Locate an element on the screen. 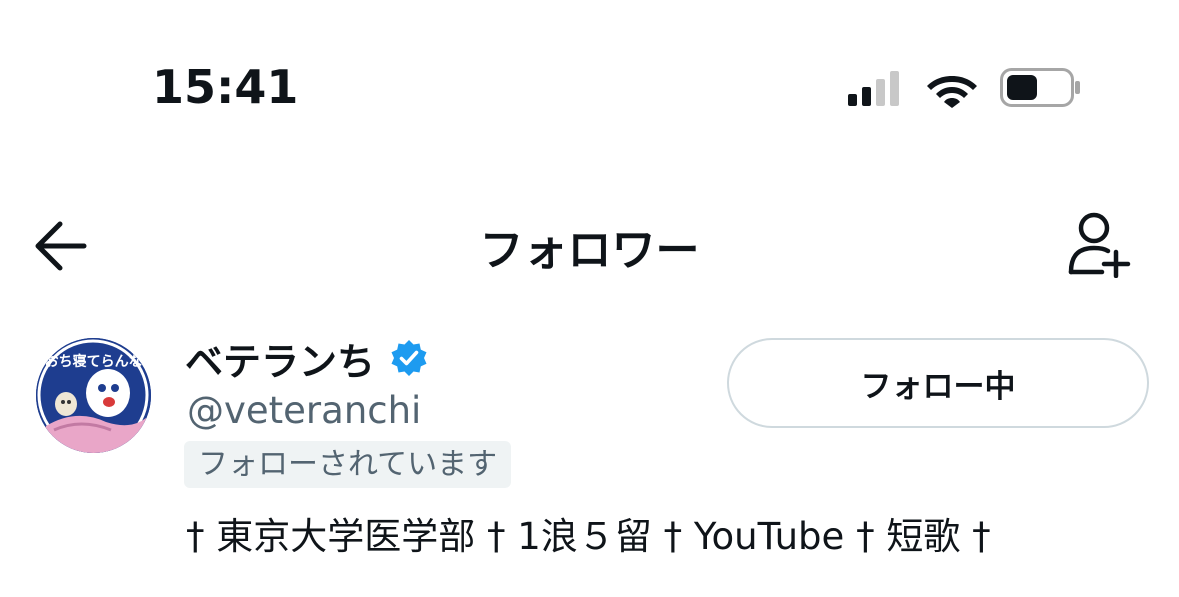  avatar-image: ぶちおち寝てらんない!! is located at coordinates (93, 395).